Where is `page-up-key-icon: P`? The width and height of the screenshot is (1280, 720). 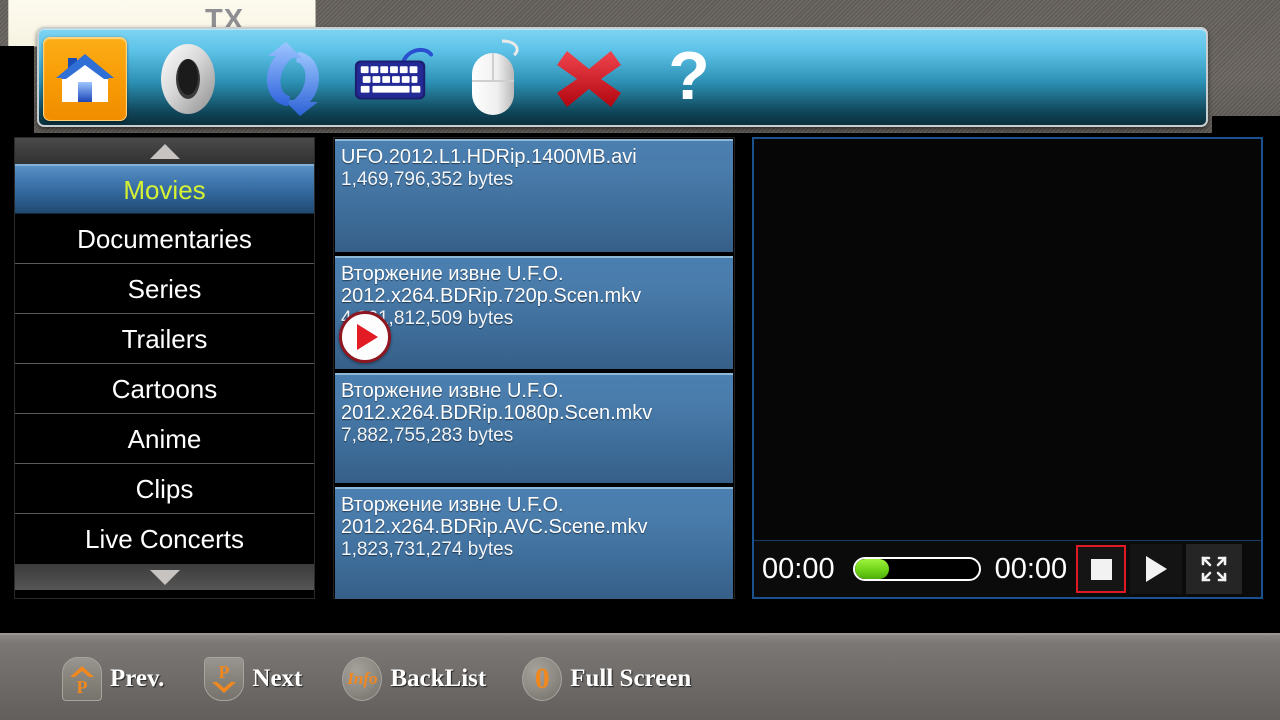 page-up-key-icon: P is located at coordinates (82, 678).